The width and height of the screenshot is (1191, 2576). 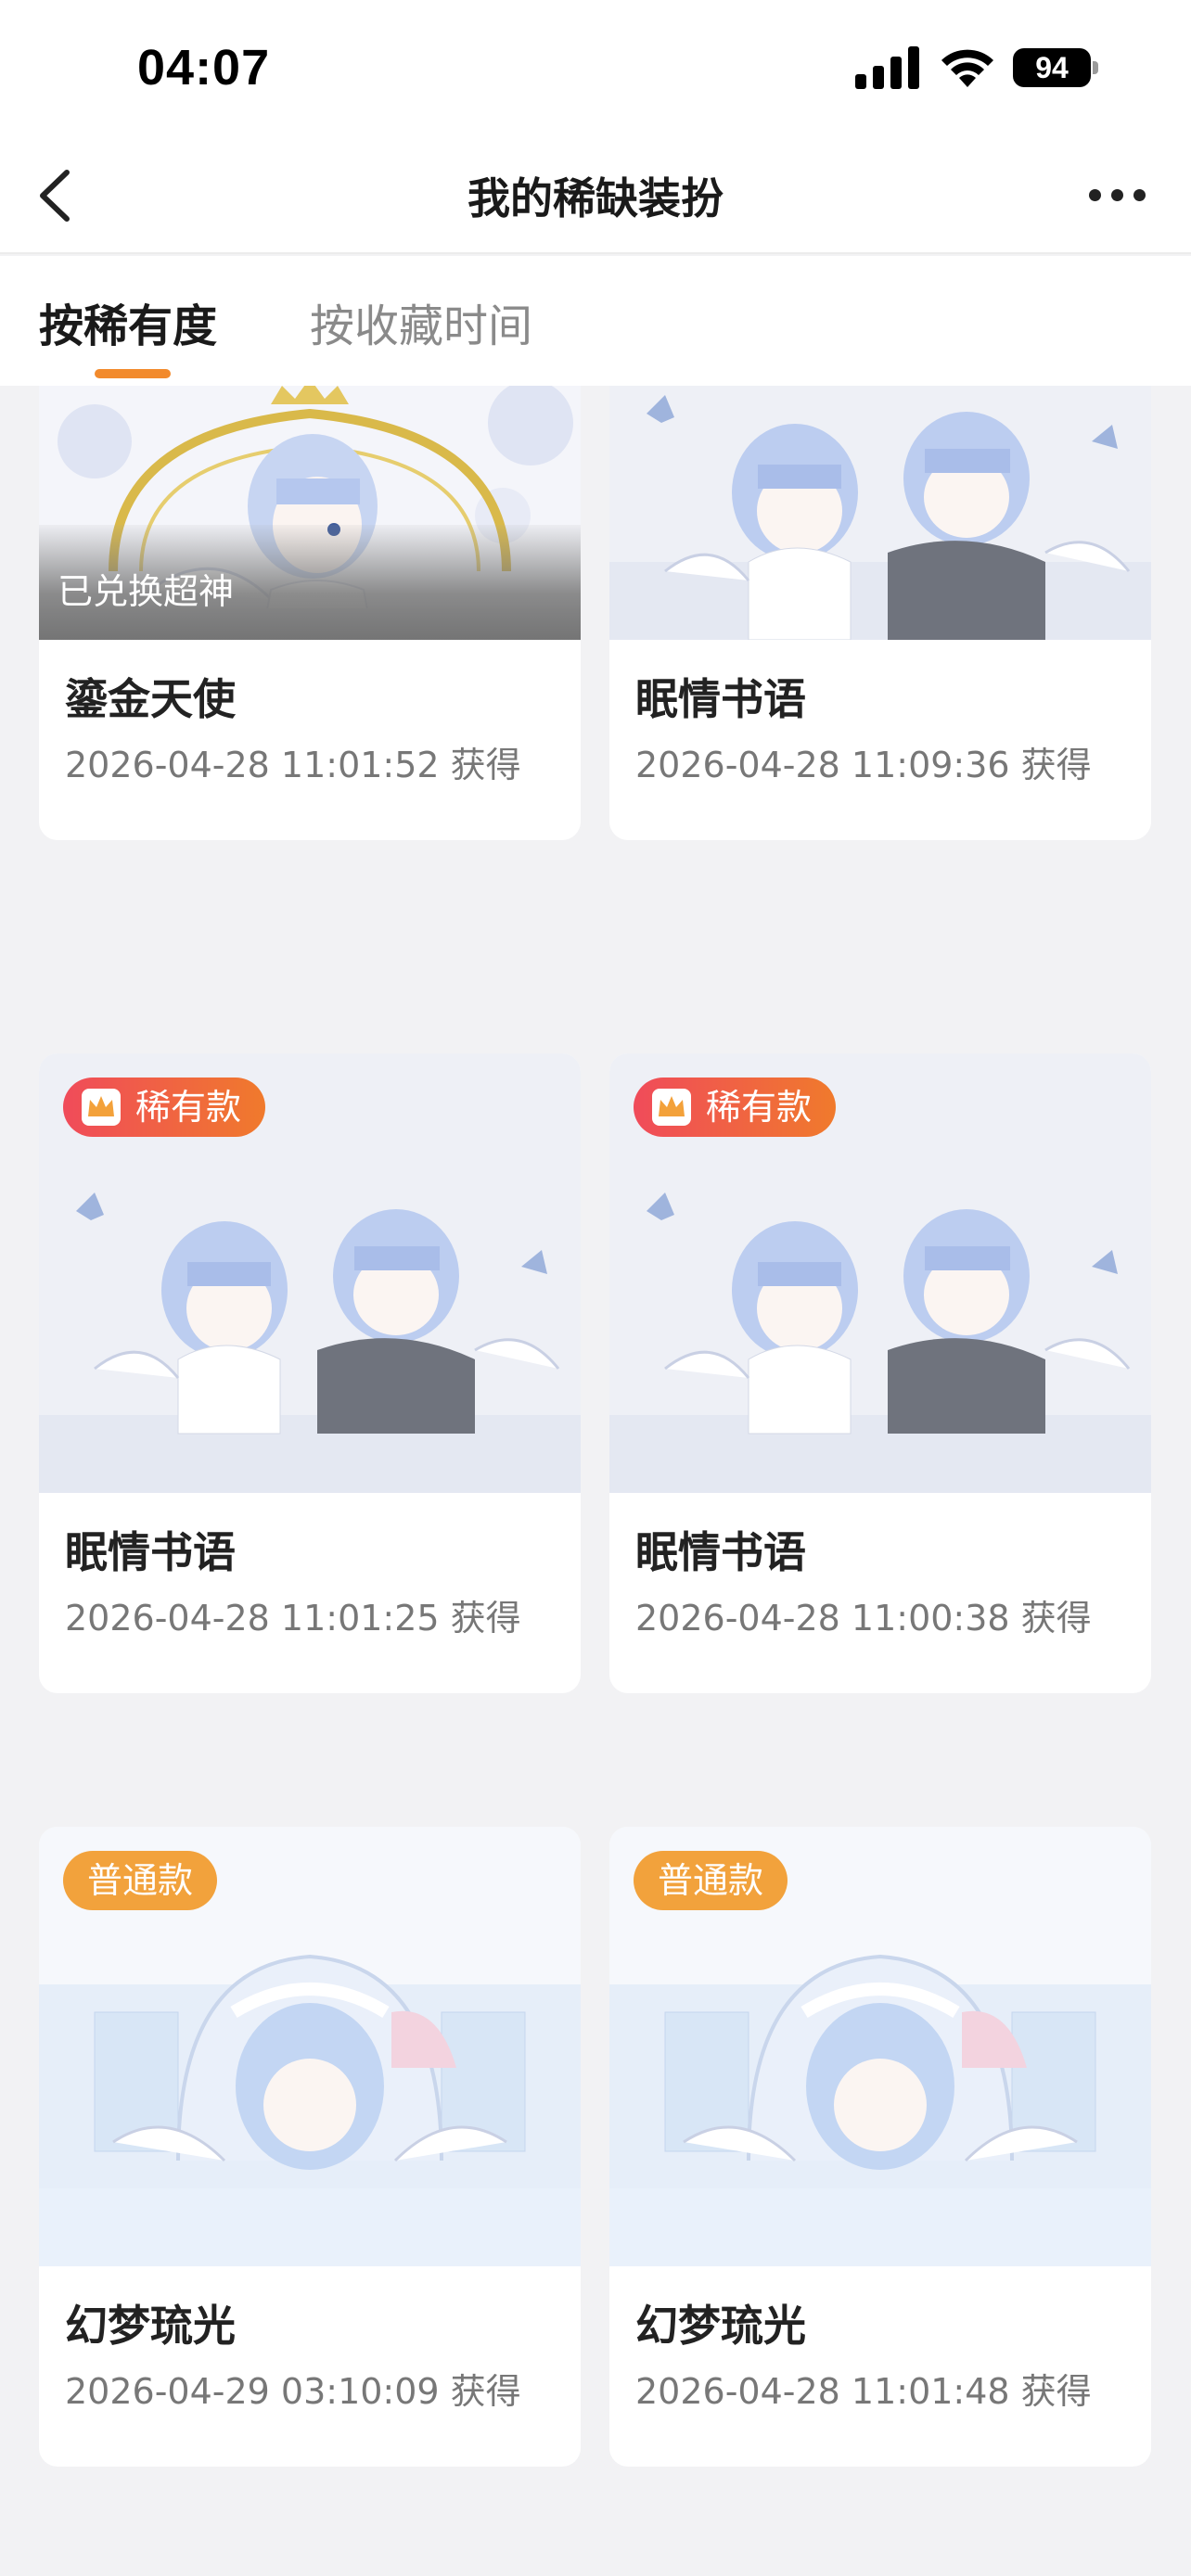 I want to click on nav-bar: 我的稀缺装扮, so click(x=595, y=196).